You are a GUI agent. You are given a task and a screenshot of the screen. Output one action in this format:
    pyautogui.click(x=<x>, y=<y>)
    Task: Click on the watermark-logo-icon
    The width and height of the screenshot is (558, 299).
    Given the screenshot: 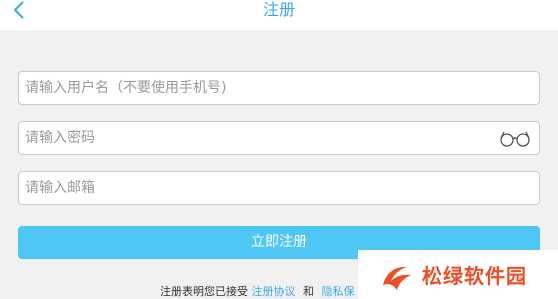 What is the action you would take?
    pyautogui.click(x=397, y=278)
    